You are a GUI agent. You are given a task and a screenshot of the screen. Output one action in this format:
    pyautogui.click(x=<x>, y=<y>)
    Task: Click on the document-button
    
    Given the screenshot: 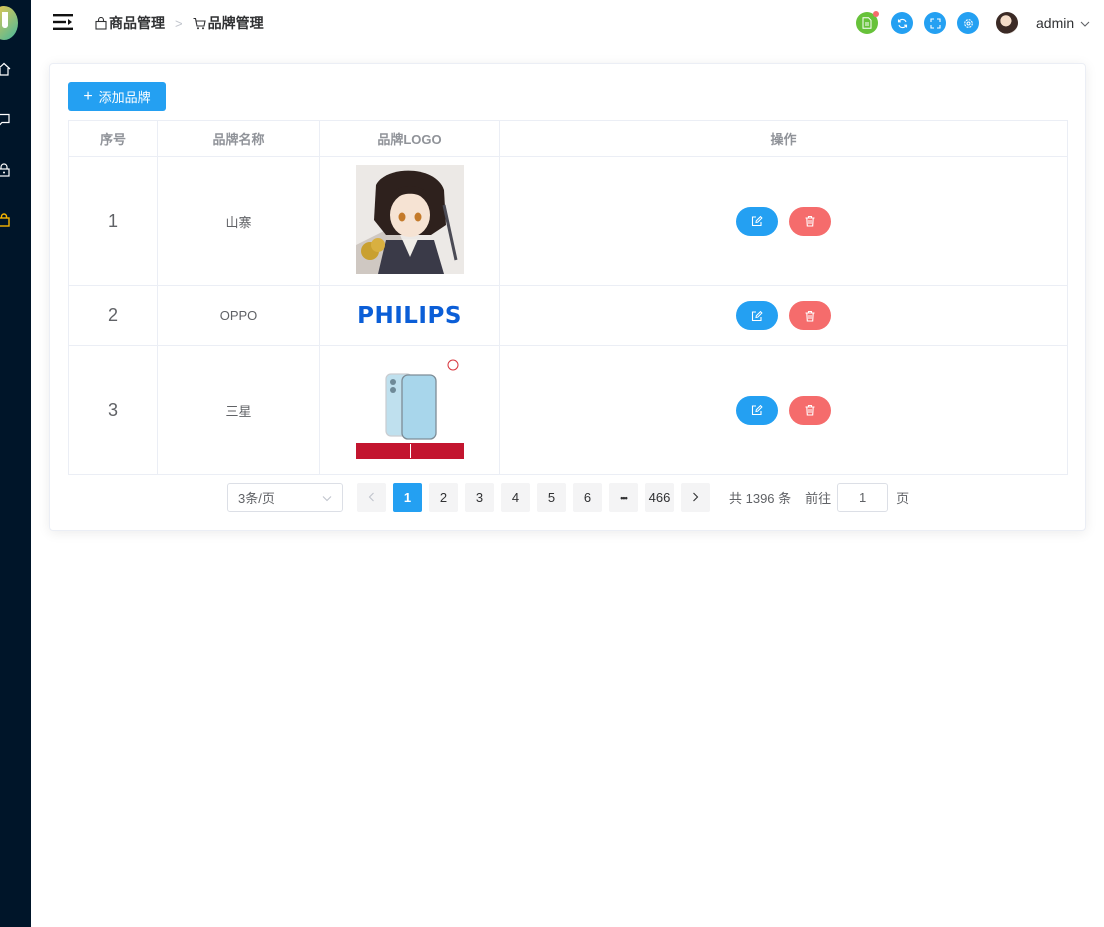 What is the action you would take?
    pyautogui.click(x=867, y=22)
    